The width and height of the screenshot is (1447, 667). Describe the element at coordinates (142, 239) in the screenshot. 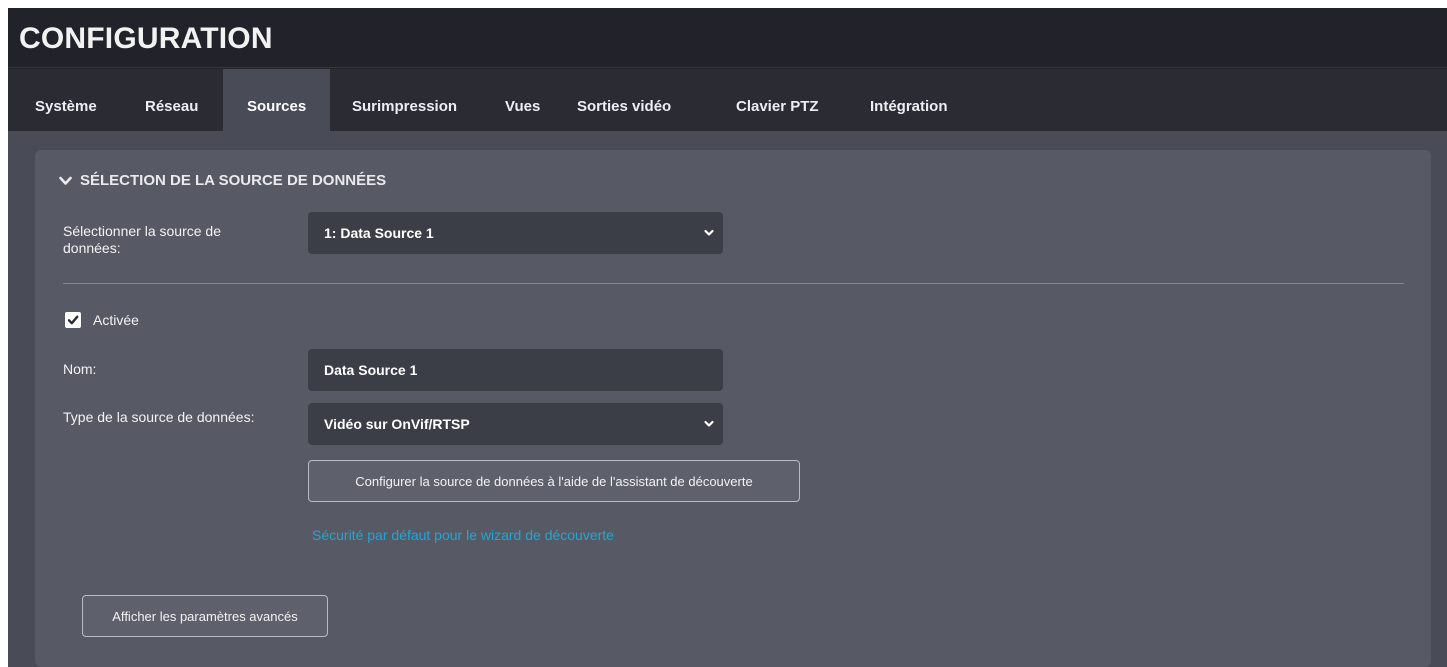

I see `select-source-label: Sélectionner la source de données:` at that location.